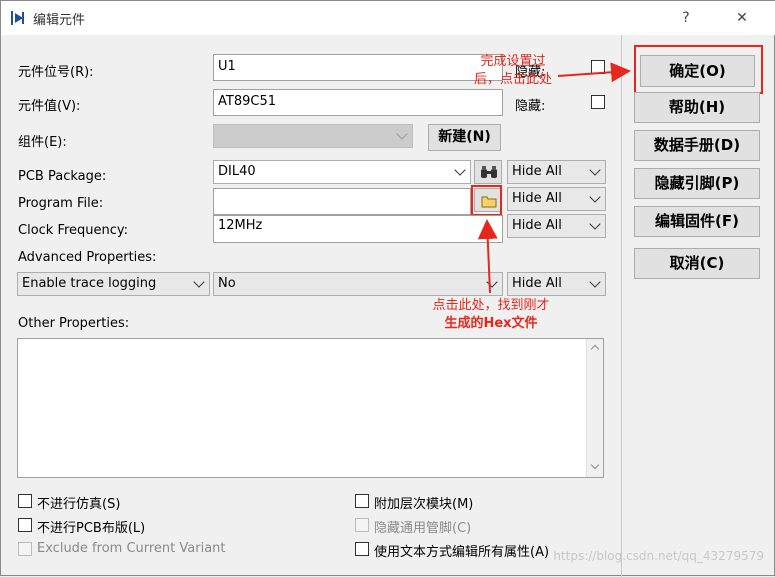 This screenshot has width=775, height=577. What do you see at coordinates (362, 501) in the screenshot?
I see `attach-hierarchy-checkbox` at bounding box center [362, 501].